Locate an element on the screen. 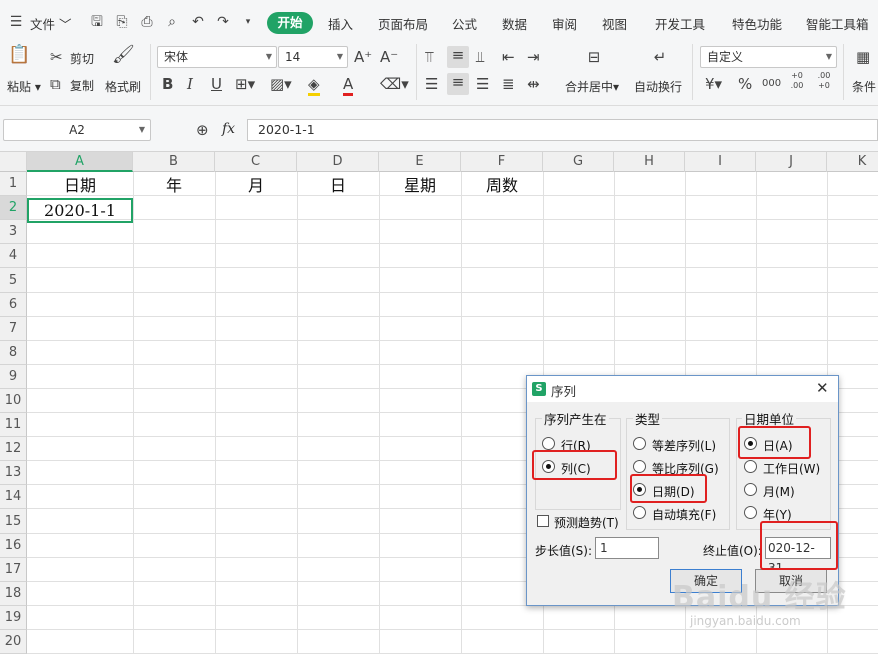 The width and height of the screenshot is (878, 654). column-header-b: B is located at coordinates (174, 162).